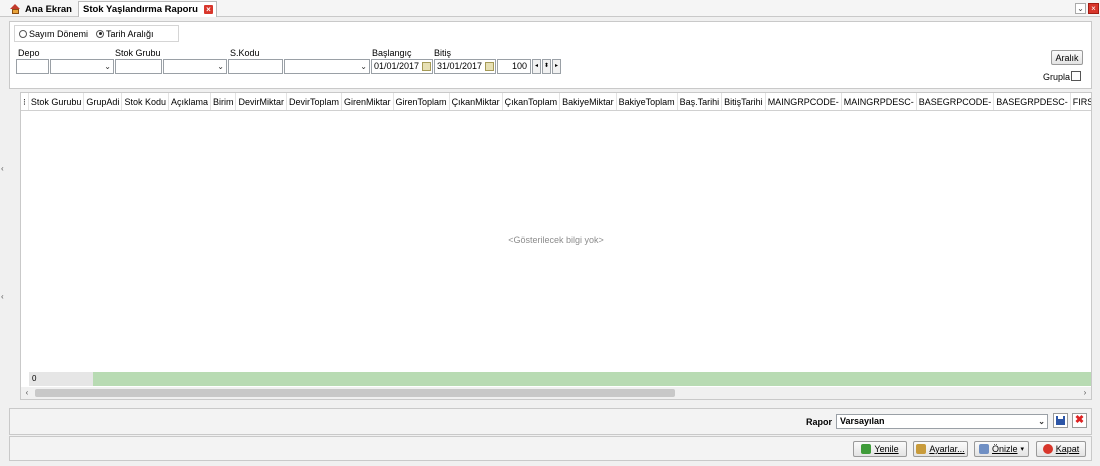 The image size is (1100, 466). Describe the element at coordinates (315, 101) in the screenshot. I see `grid-column-header: DevirToplam` at that location.